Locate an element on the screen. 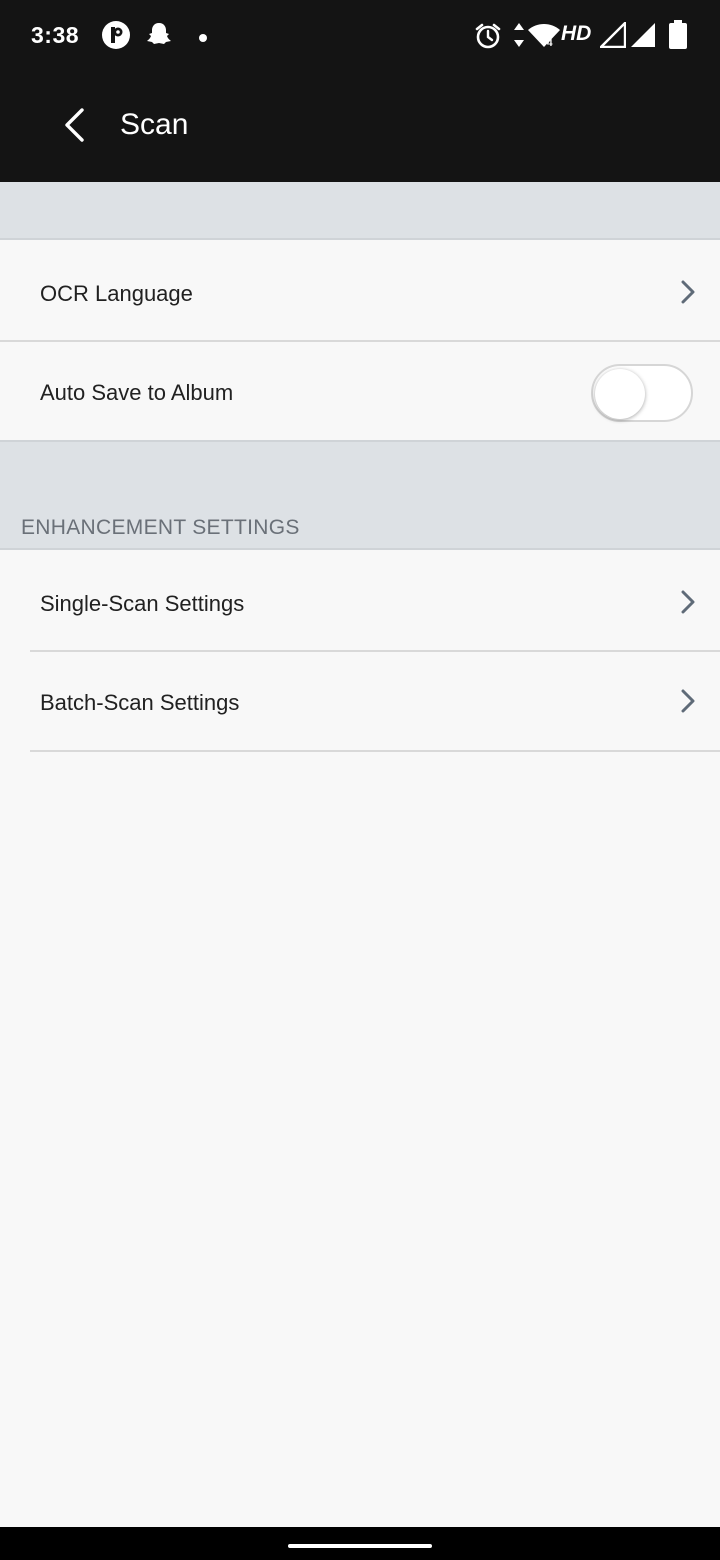 The image size is (720, 1560). page-title: Scan is located at coordinates (154, 124).